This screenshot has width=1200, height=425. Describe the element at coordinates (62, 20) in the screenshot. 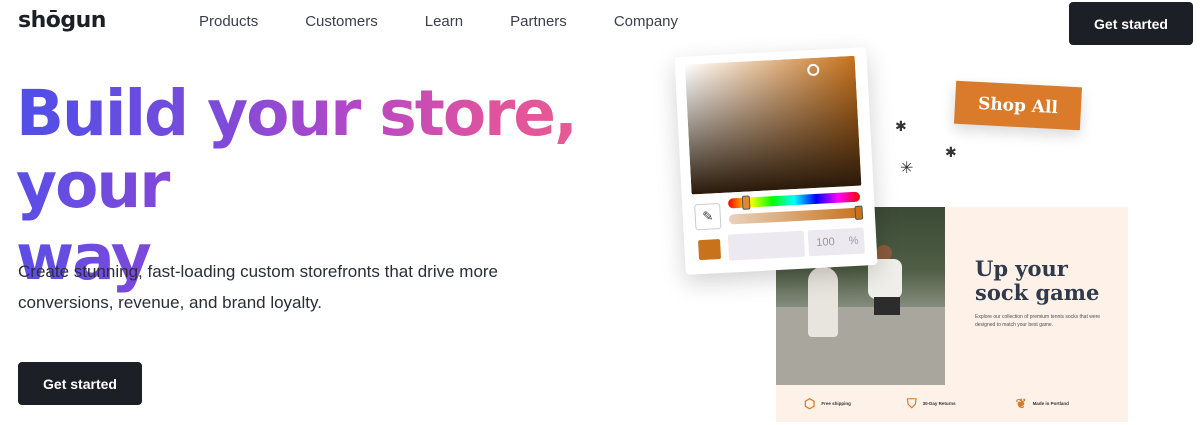

I see `shogun-logo: shōgun` at that location.